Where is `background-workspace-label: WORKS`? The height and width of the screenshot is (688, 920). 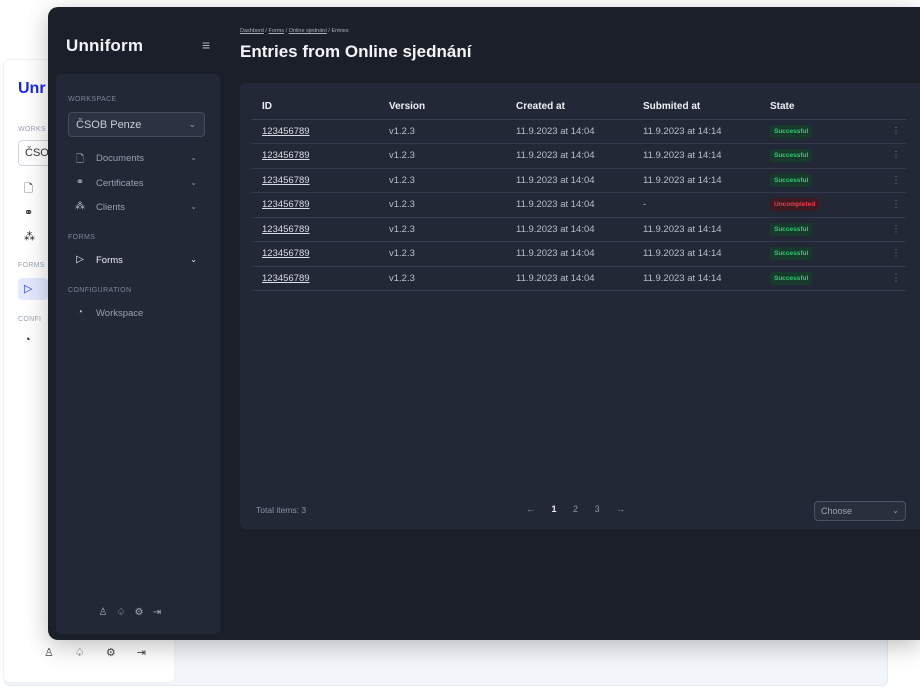
background-workspace-label: WORKS is located at coordinates (32, 129).